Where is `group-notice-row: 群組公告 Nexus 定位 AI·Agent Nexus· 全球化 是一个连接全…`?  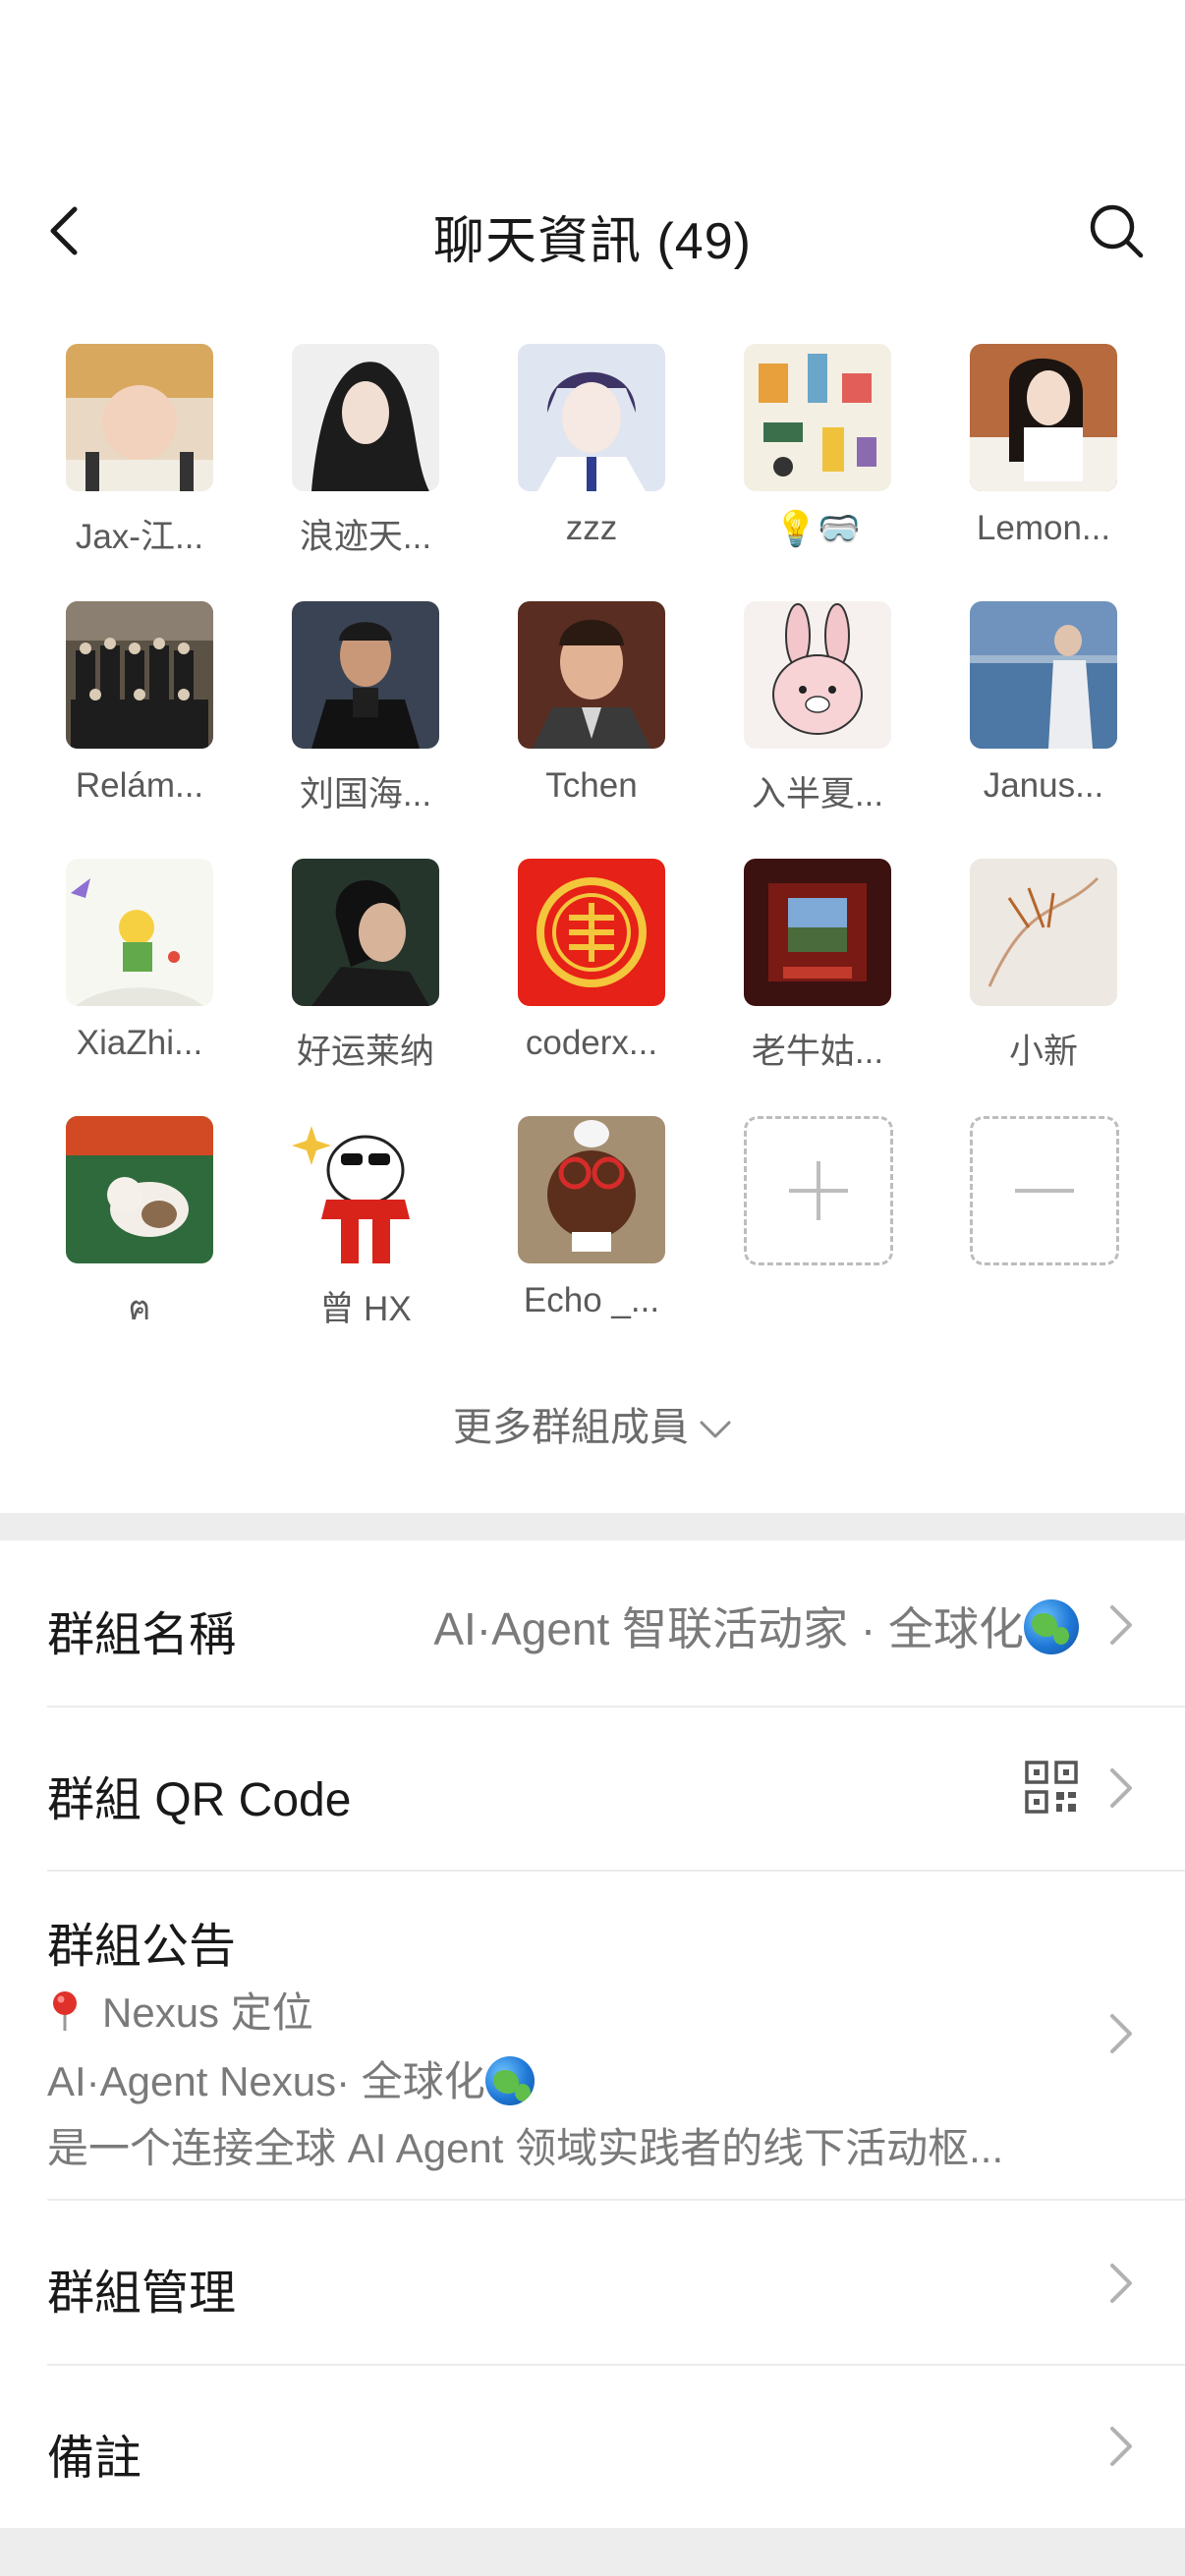 group-notice-row: 群組公告 Nexus 定位 AI·Agent Nexus· 全球化 是一个连接全… is located at coordinates (616, 2035).